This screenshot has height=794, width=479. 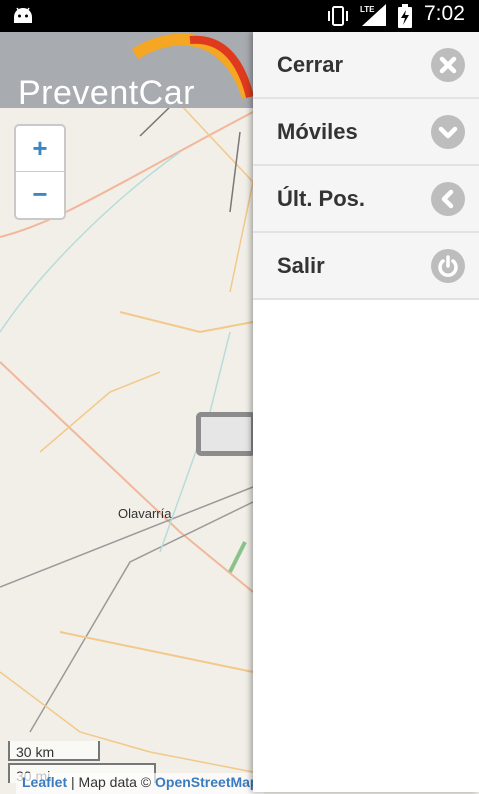 What do you see at coordinates (448, 65) in the screenshot?
I see `close-circle-icon` at bounding box center [448, 65].